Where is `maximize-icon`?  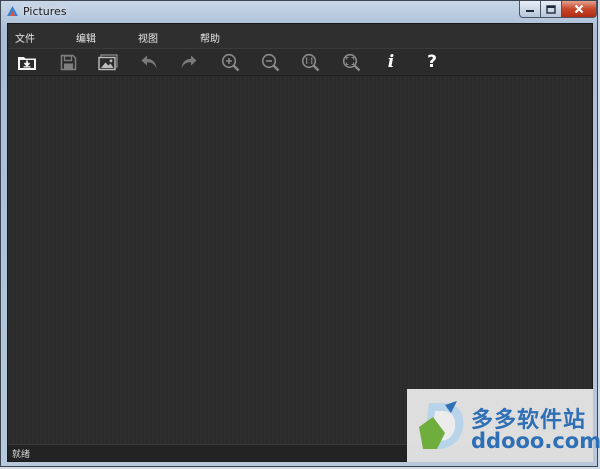 maximize-icon is located at coordinates (551, 9).